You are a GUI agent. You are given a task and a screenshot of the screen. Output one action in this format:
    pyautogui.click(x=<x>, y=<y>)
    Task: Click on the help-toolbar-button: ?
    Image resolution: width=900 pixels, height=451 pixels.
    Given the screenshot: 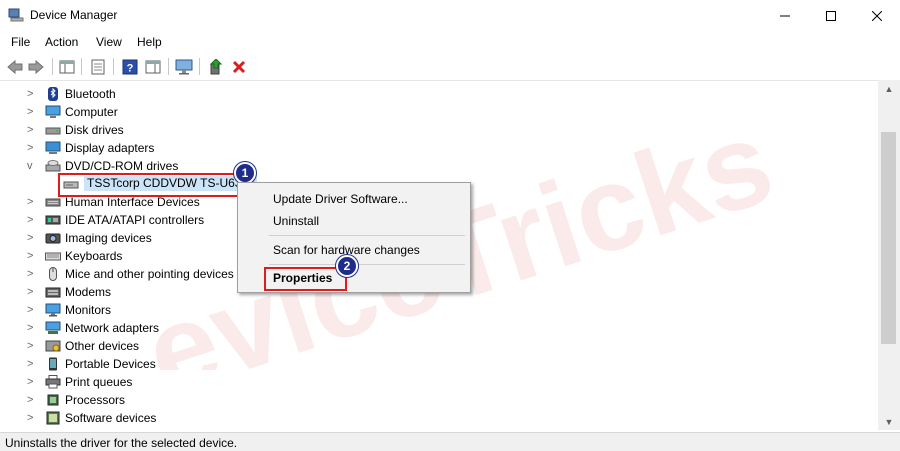 What is the action you would take?
    pyautogui.click(x=130, y=67)
    